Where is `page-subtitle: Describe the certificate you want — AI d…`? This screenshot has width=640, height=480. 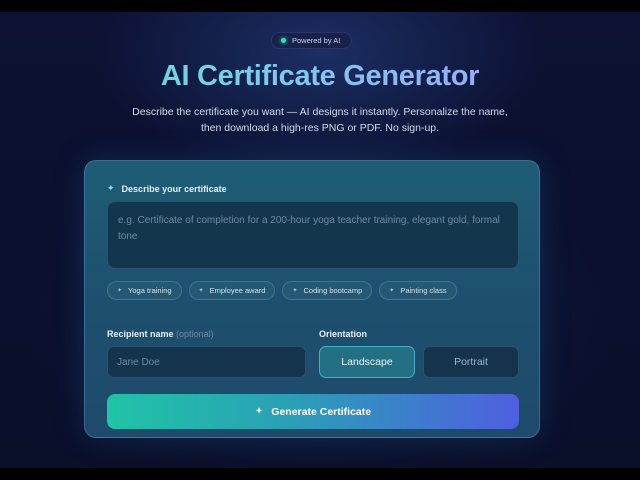 page-subtitle: Describe the certificate you want — AI d… is located at coordinates (320, 120).